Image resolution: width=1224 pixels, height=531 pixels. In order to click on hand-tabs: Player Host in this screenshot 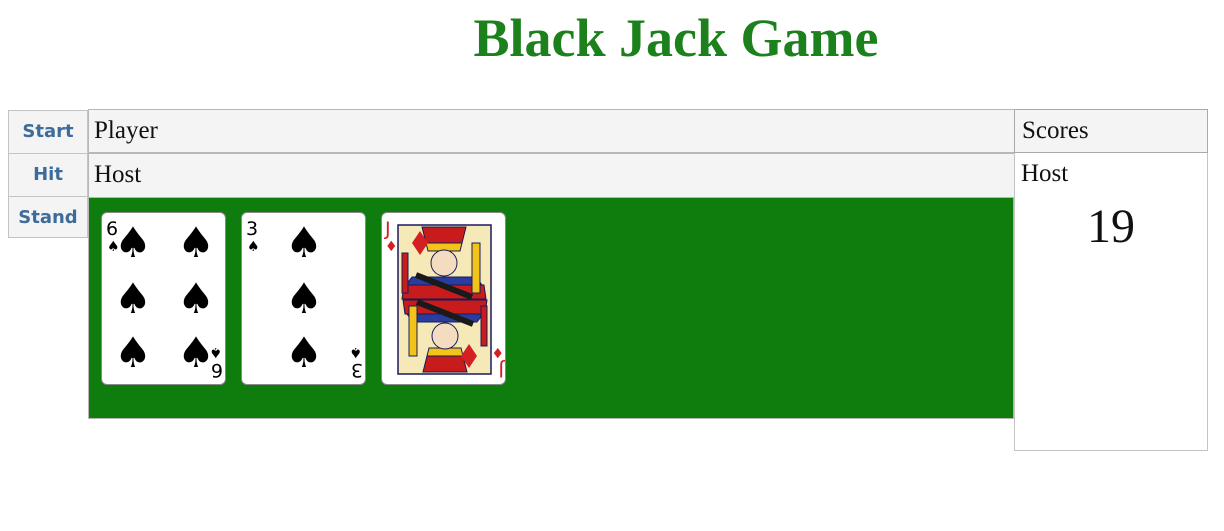, I will do `click(551, 153)`.